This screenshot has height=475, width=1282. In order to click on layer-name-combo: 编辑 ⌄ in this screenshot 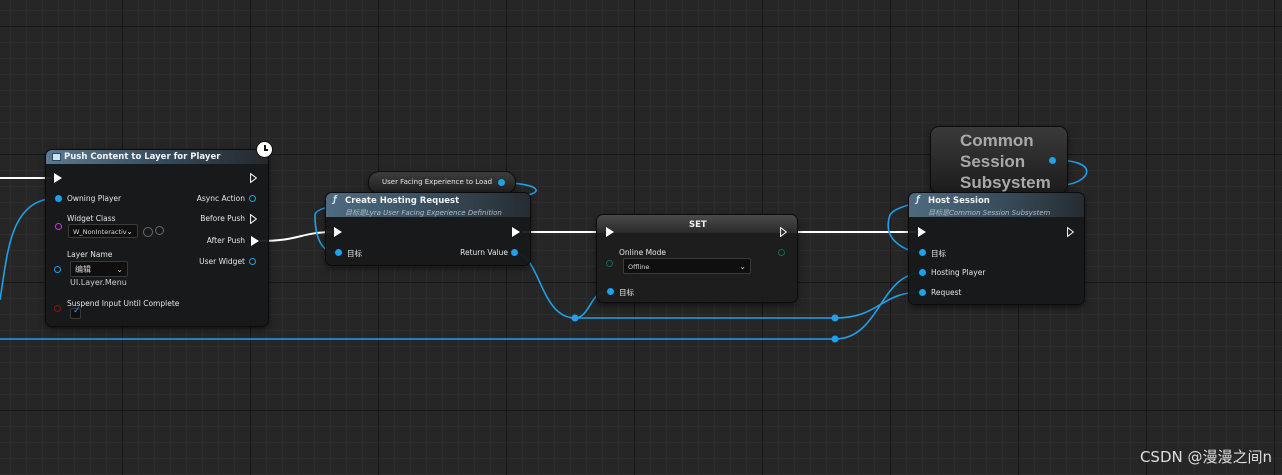, I will do `click(99, 269)`.